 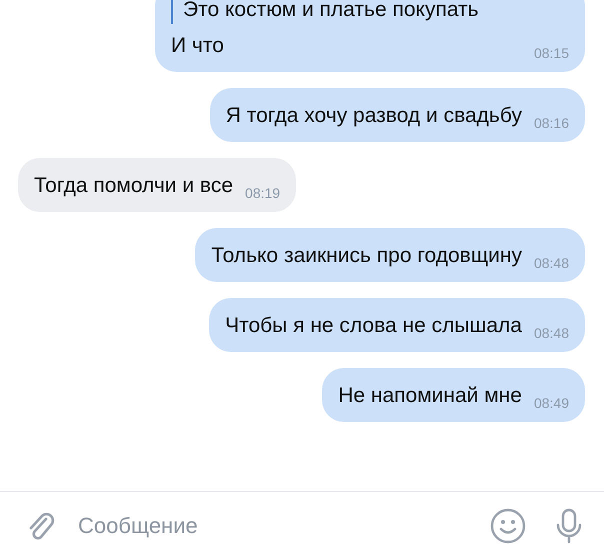 What do you see at coordinates (366, 256) in the screenshot?
I see `message-text: Только заикнись про годовщину` at bounding box center [366, 256].